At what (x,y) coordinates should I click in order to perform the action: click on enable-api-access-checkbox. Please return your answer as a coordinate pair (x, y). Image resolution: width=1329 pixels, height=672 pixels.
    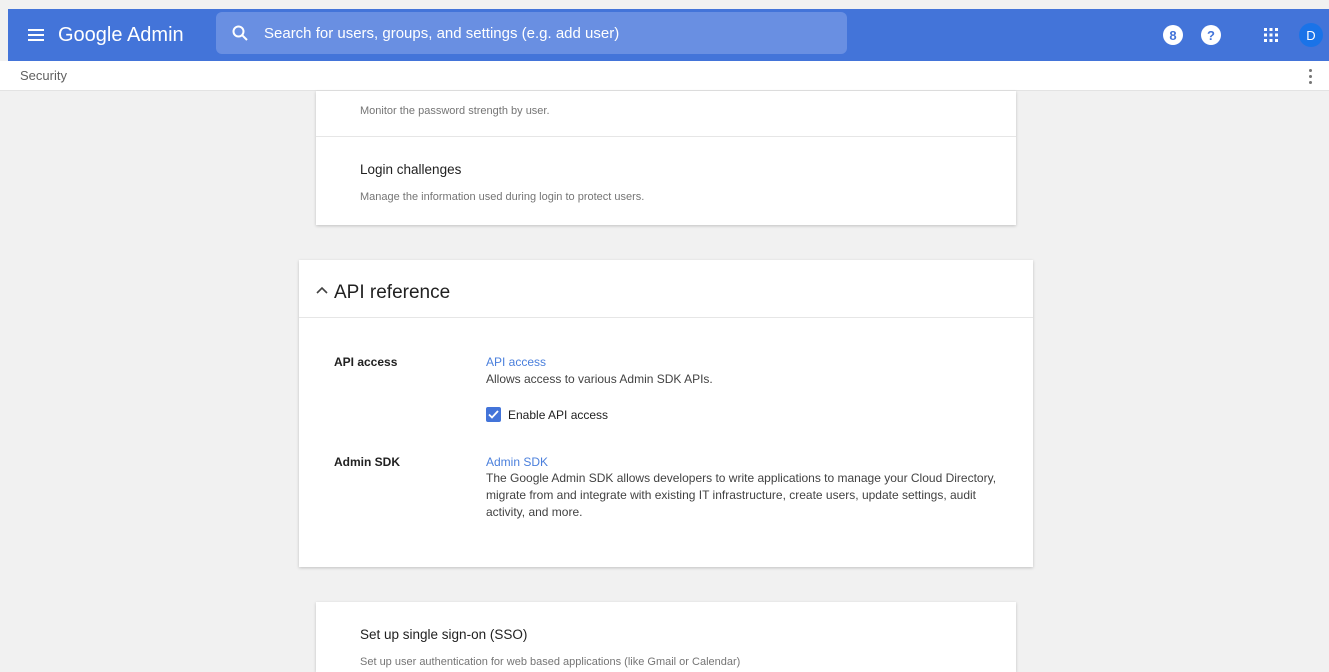
    Looking at the image, I should click on (493, 414).